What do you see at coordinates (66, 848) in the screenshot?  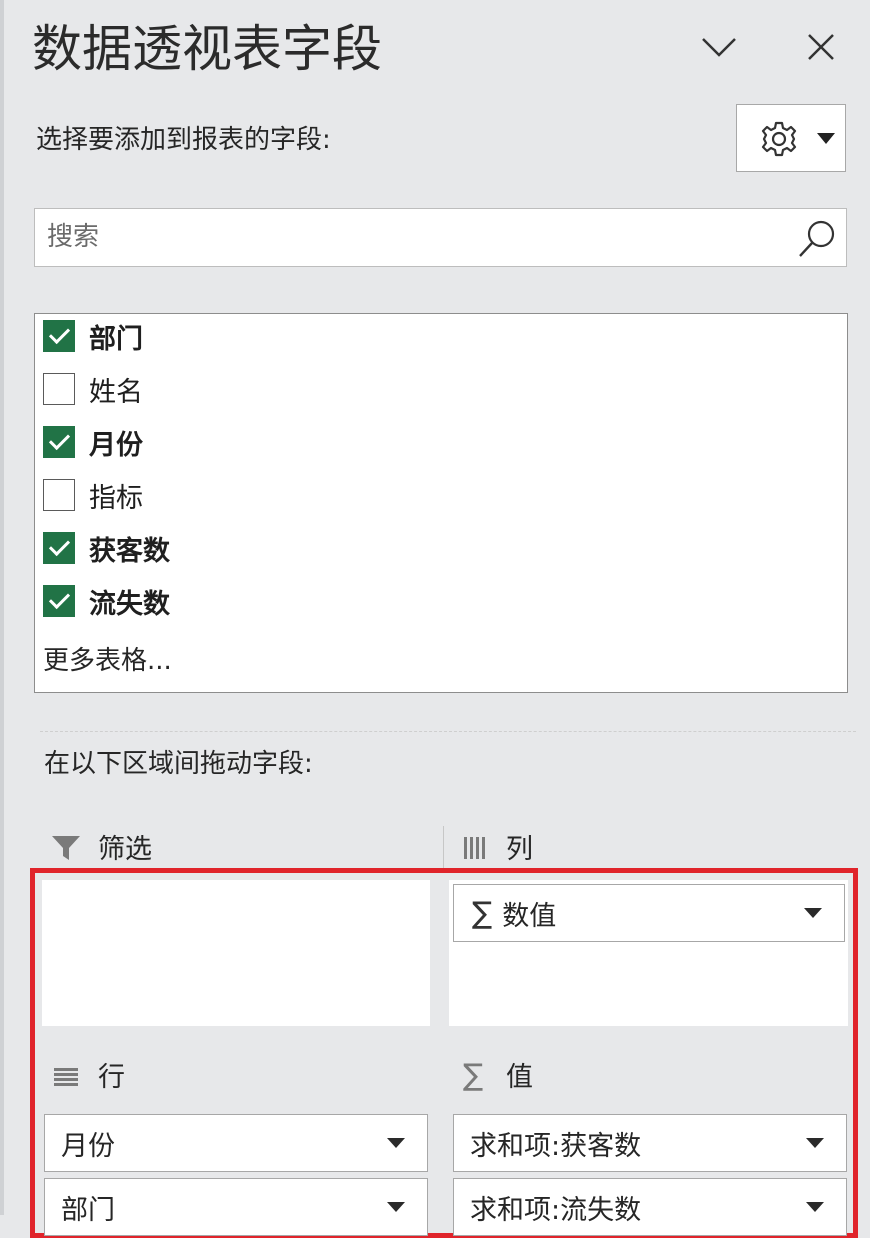 I see `filter-icon` at bounding box center [66, 848].